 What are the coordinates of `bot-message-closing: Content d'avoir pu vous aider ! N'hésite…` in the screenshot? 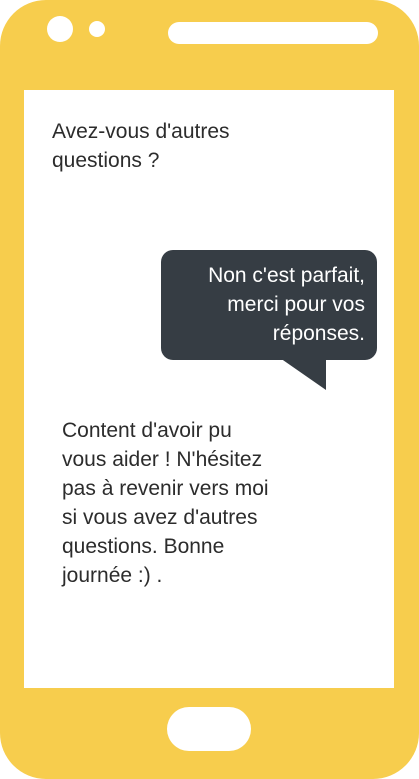 It's located at (165, 503).